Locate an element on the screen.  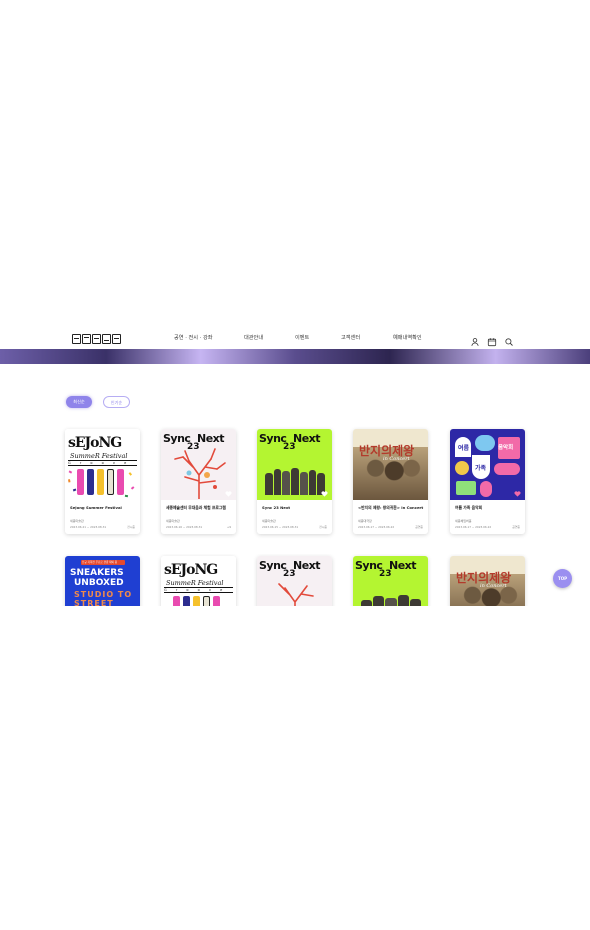
event-title: 여름 가족 음악회 is located at coordinates (469, 507).